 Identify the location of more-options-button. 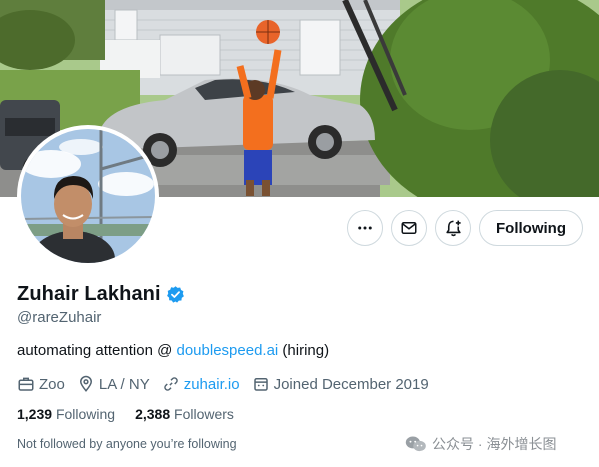
(365, 228).